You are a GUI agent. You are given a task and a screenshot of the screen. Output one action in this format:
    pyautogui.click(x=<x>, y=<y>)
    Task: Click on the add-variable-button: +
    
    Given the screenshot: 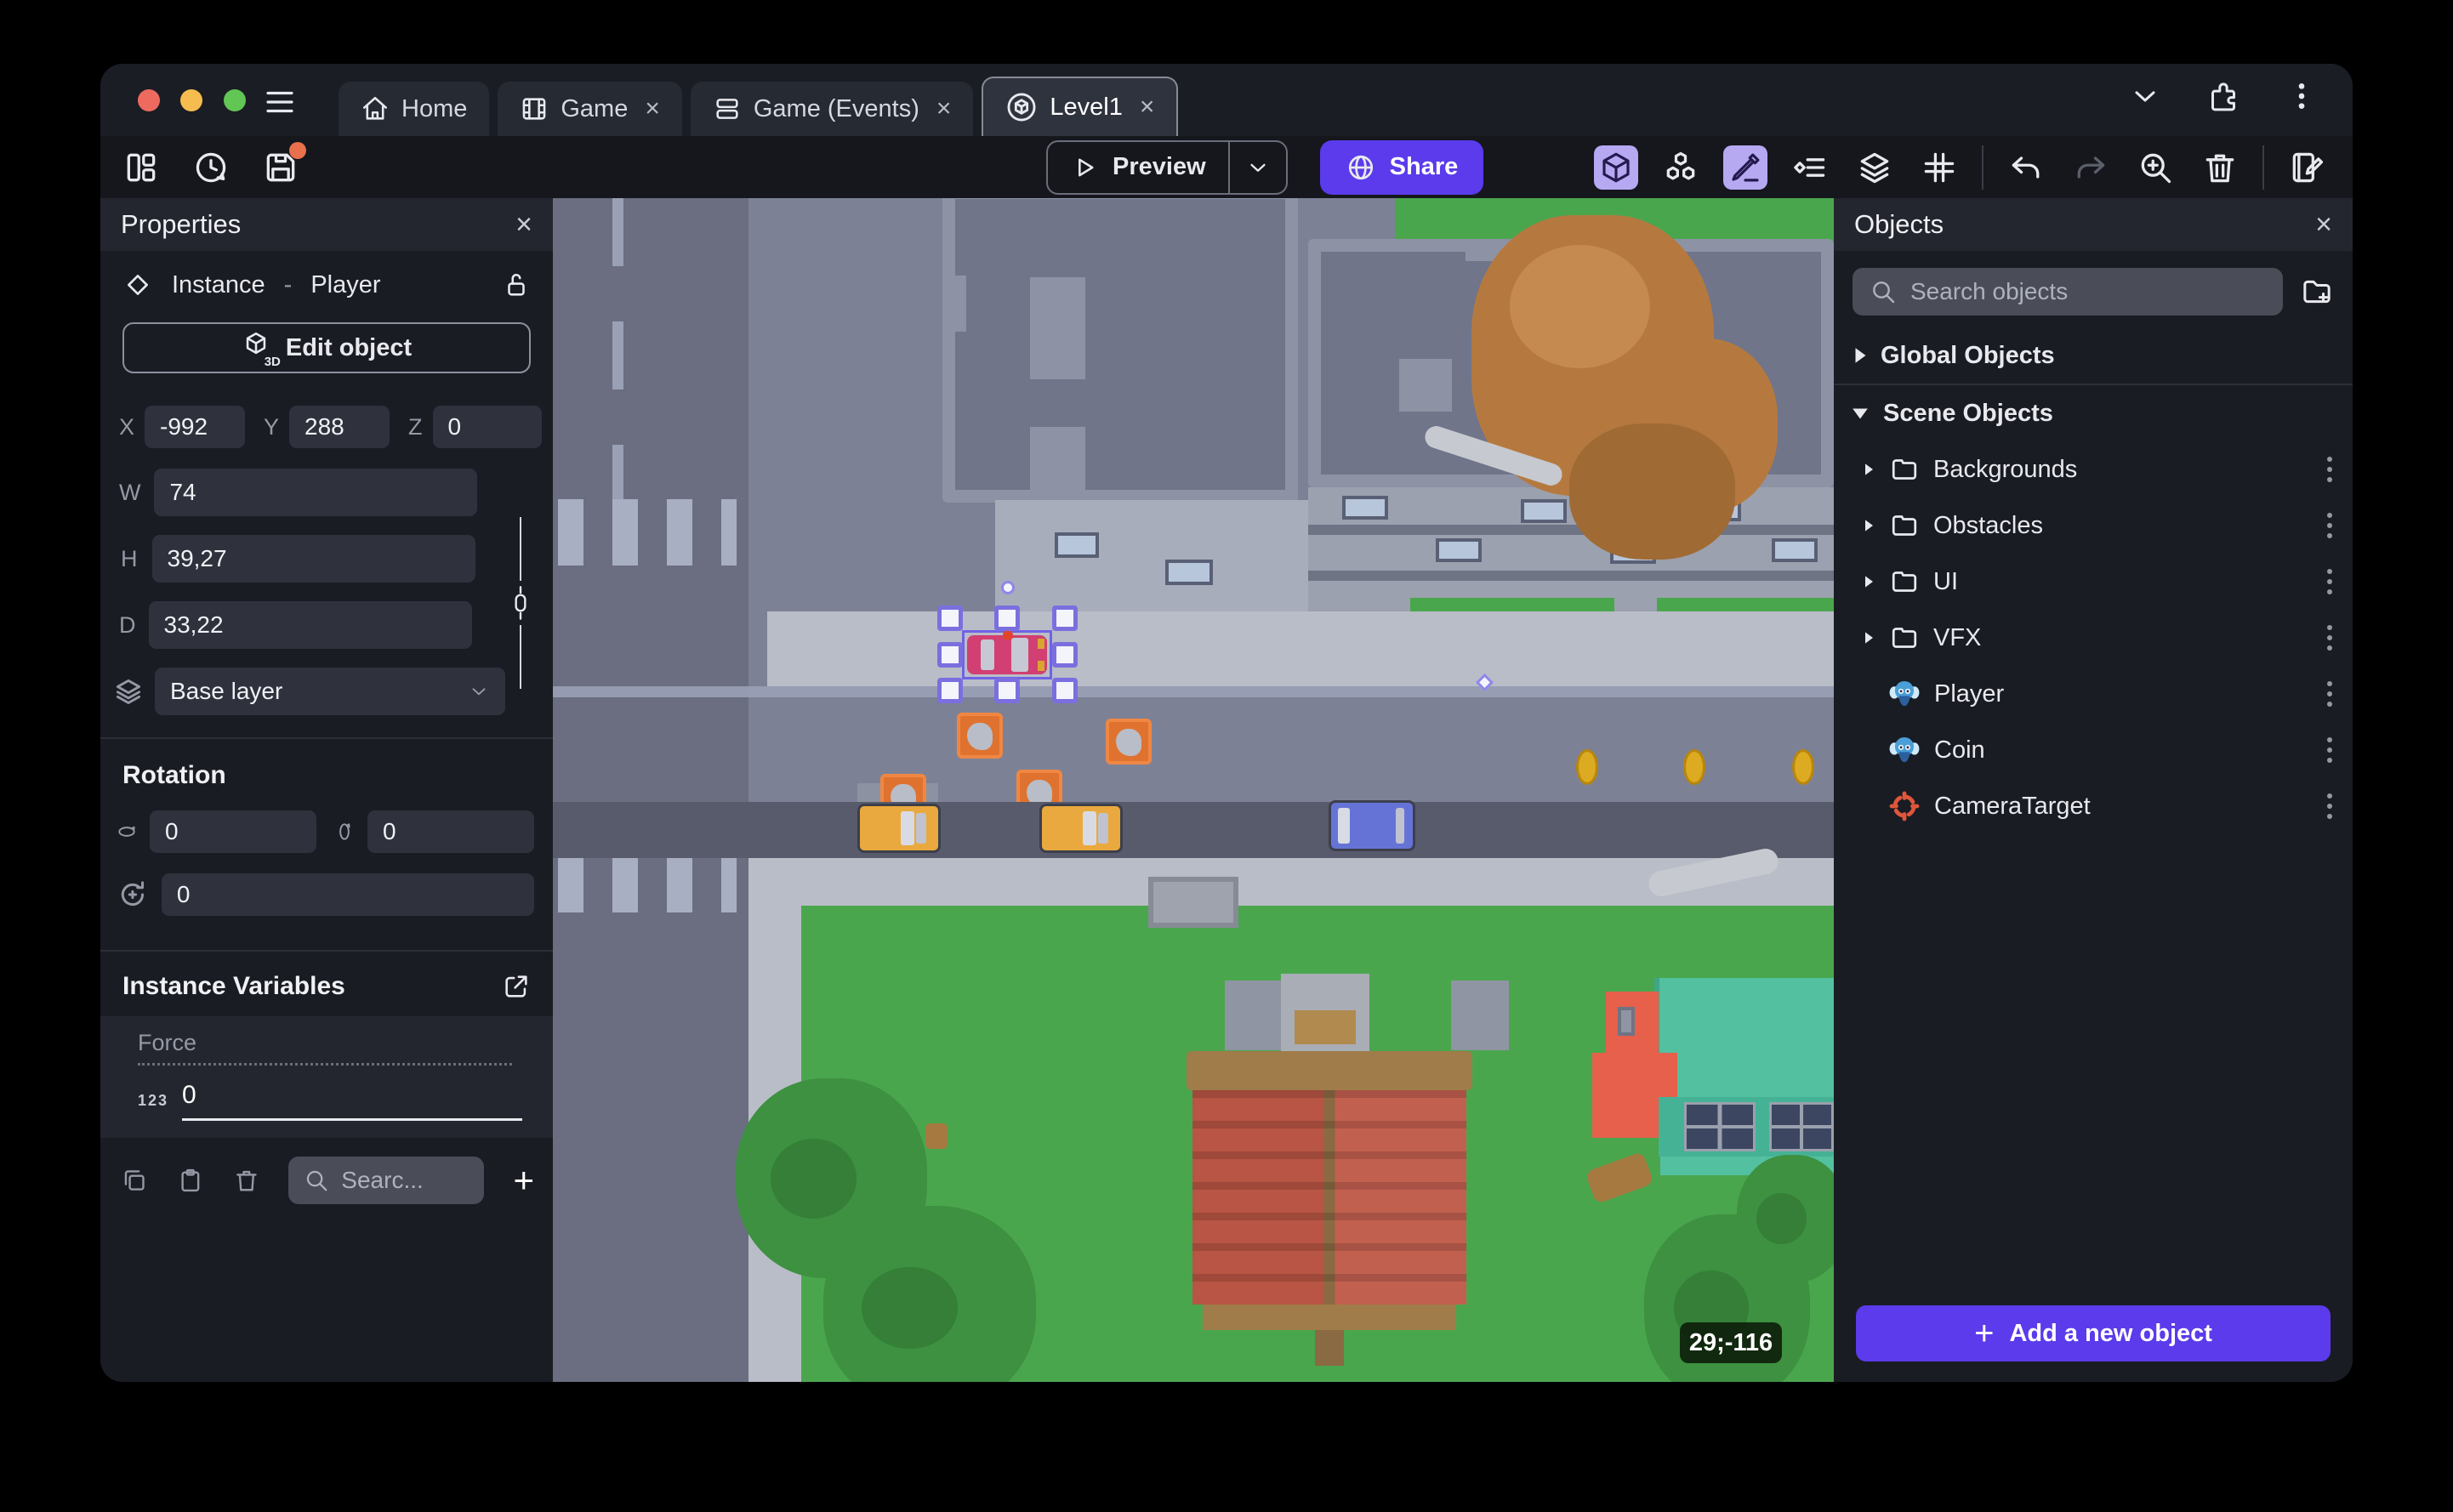 What is the action you would take?
    pyautogui.click(x=523, y=1180)
    